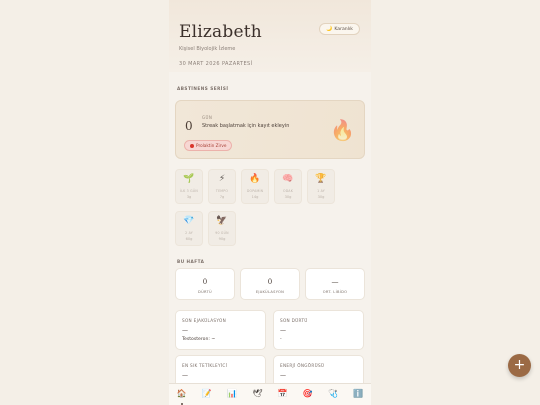 This screenshot has height=405, width=540. I want to click on week-section-label: BU HAFTA, so click(191, 261).